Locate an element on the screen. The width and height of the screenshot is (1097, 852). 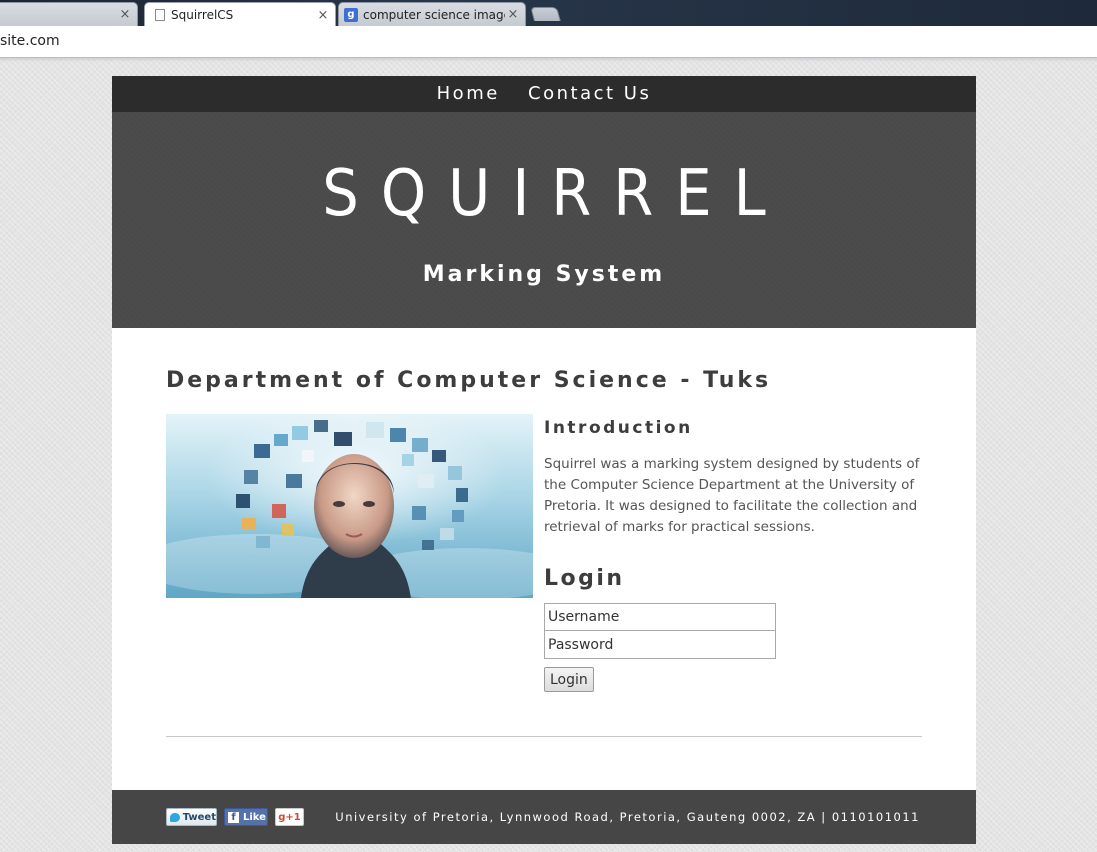
facebook-like-button: f Like is located at coordinates (246, 817).